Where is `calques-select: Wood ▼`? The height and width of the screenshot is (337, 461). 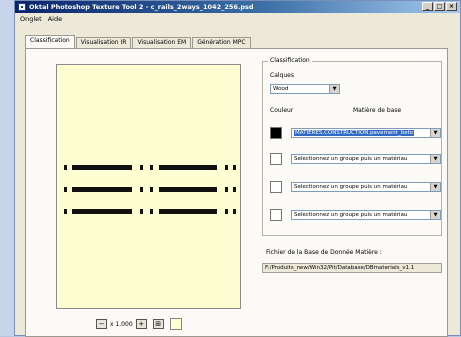
calques-select: Wood ▼ is located at coordinates (305, 89).